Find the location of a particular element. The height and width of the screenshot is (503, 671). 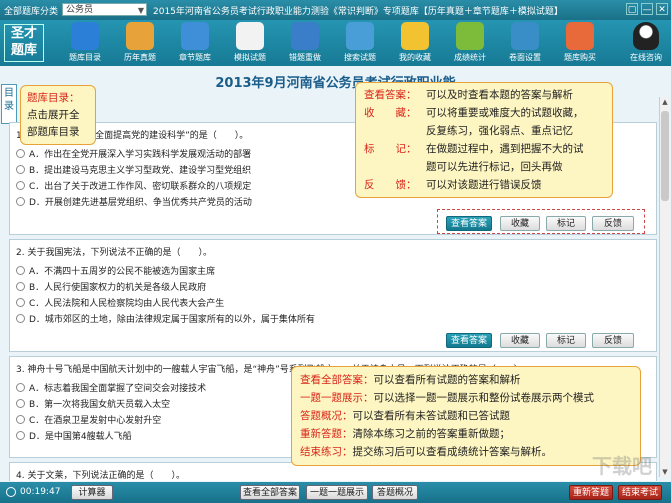

option-a: A．作出在全党开展深入学习实践科学发展观活动的部署 is located at coordinates (133, 153).